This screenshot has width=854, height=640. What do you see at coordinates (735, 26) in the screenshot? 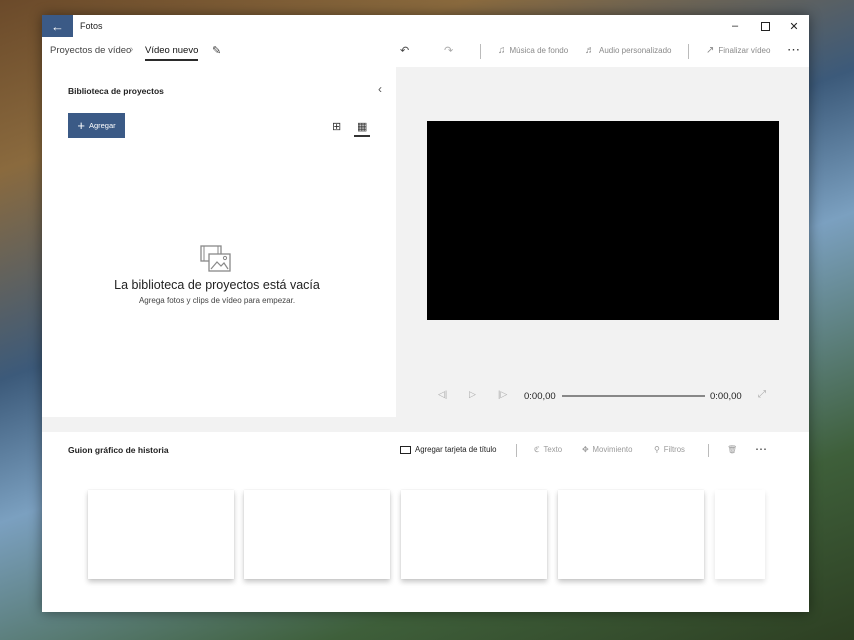
I see `minimize-button: –` at bounding box center [735, 26].